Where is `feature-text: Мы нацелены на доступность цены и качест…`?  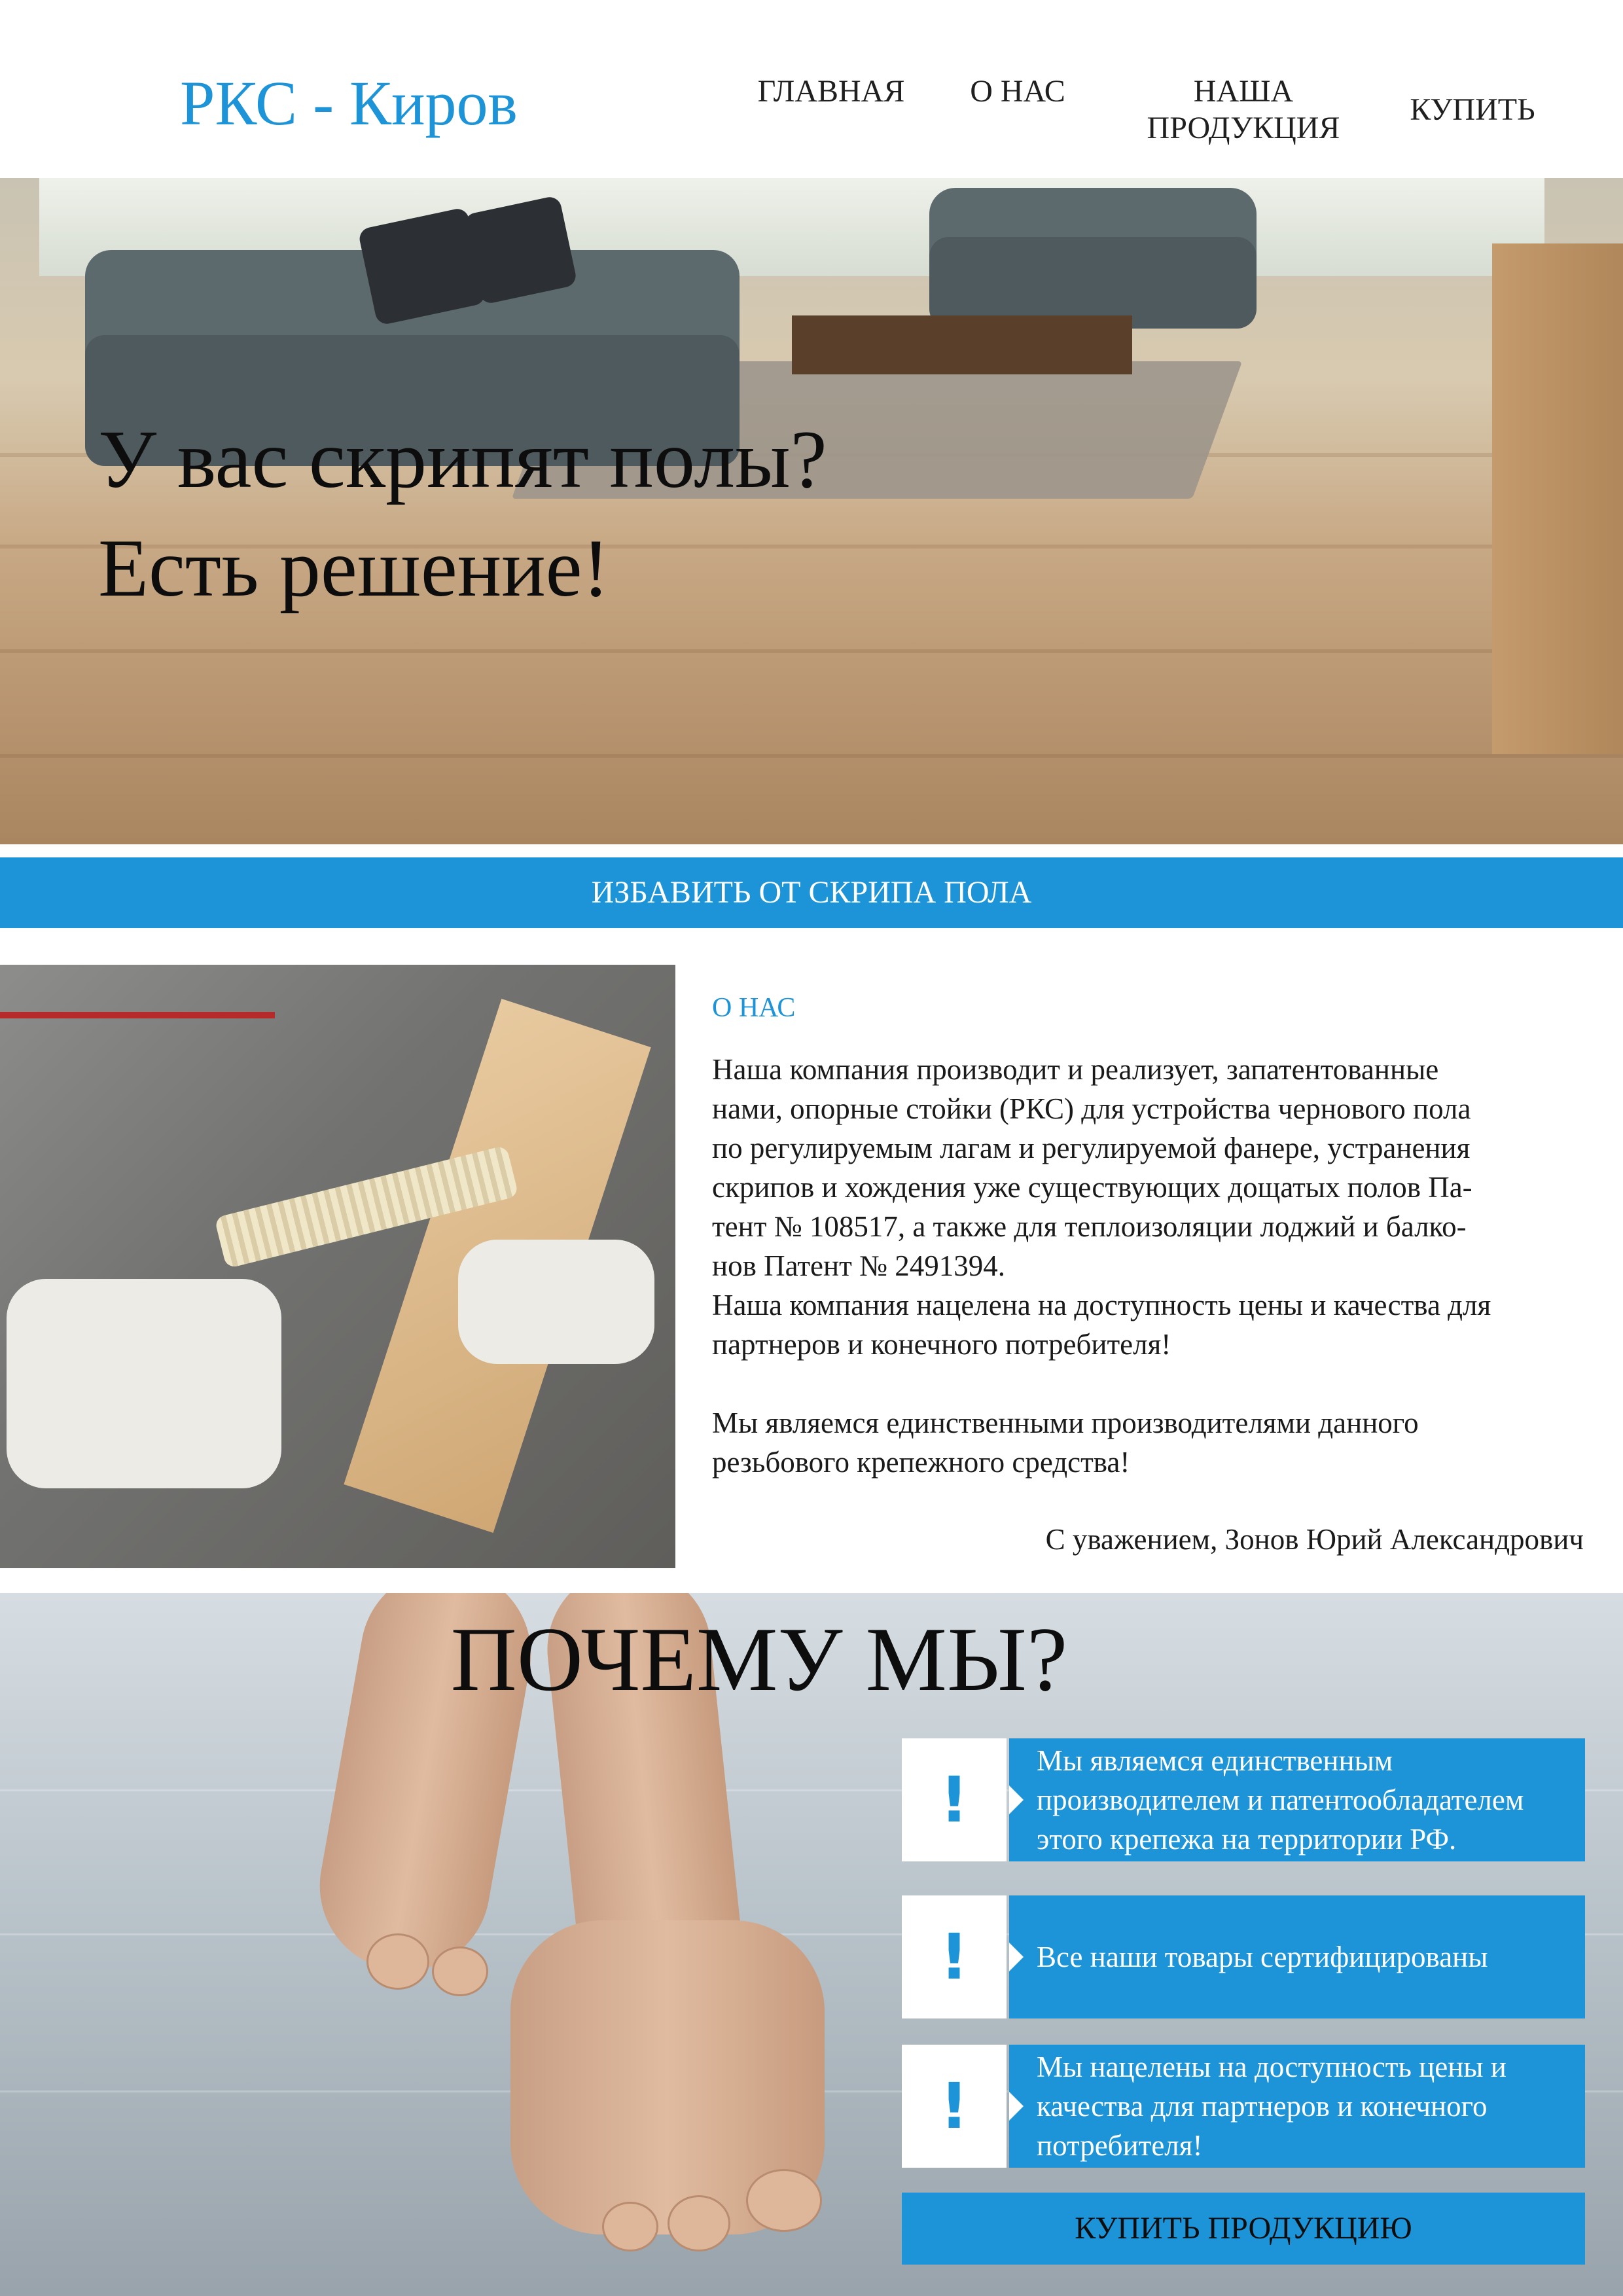 feature-text: Мы нацелены на доступность цены и качест… is located at coordinates (1272, 2106).